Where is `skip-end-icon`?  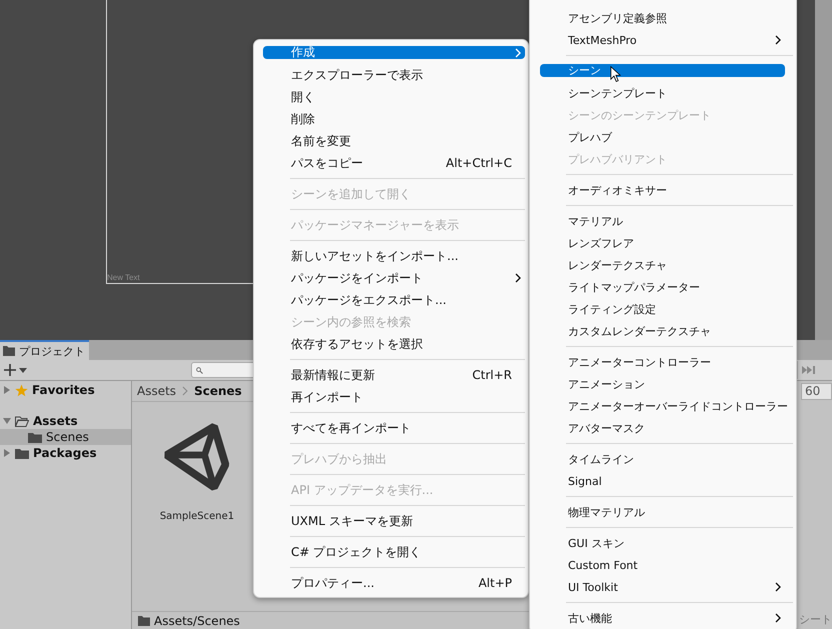 skip-end-icon is located at coordinates (809, 370).